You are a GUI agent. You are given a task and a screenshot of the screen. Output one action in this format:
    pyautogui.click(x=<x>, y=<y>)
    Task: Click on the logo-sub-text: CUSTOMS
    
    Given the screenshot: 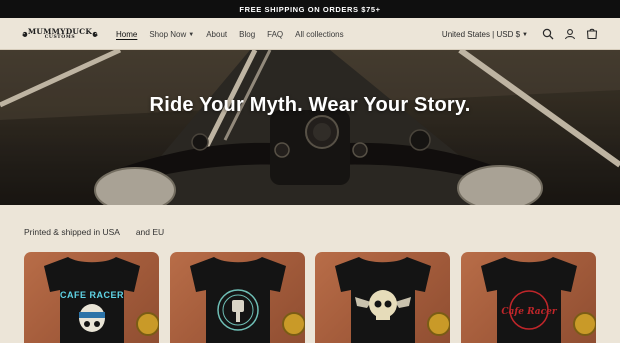 What is the action you would take?
    pyautogui.click(x=60, y=37)
    